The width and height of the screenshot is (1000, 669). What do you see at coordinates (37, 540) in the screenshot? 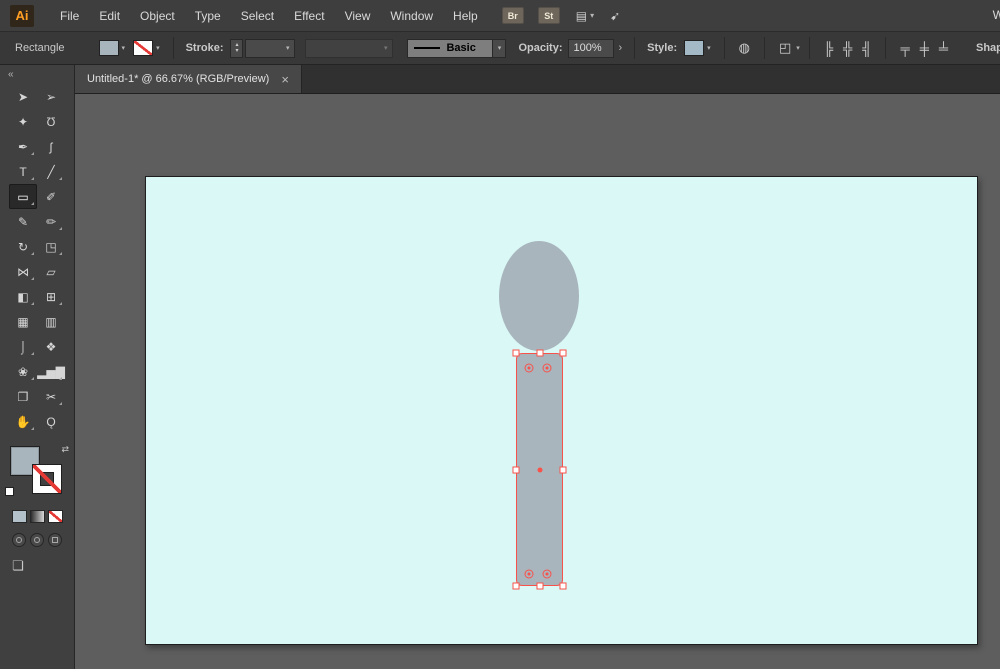
I see `draw-behind-mode-button` at bounding box center [37, 540].